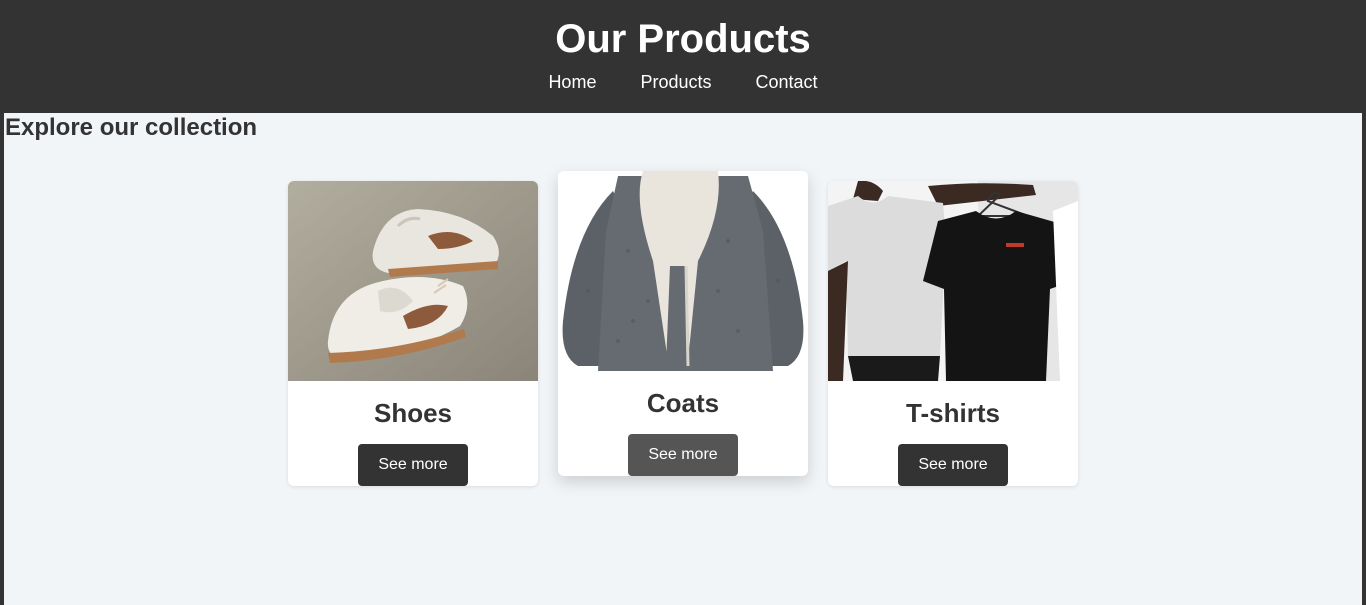 The height and width of the screenshot is (605, 1366). I want to click on site-title: Our Products, so click(683, 39).